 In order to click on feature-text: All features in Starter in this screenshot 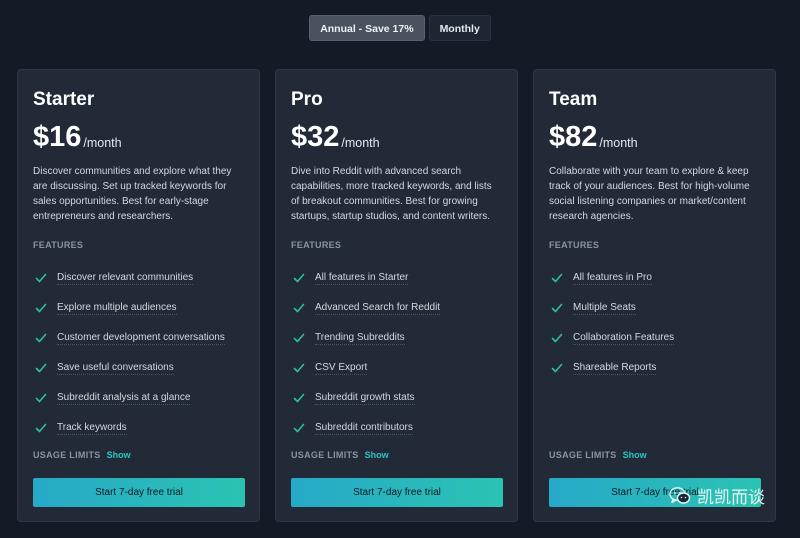, I will do `click(362, 278)`.